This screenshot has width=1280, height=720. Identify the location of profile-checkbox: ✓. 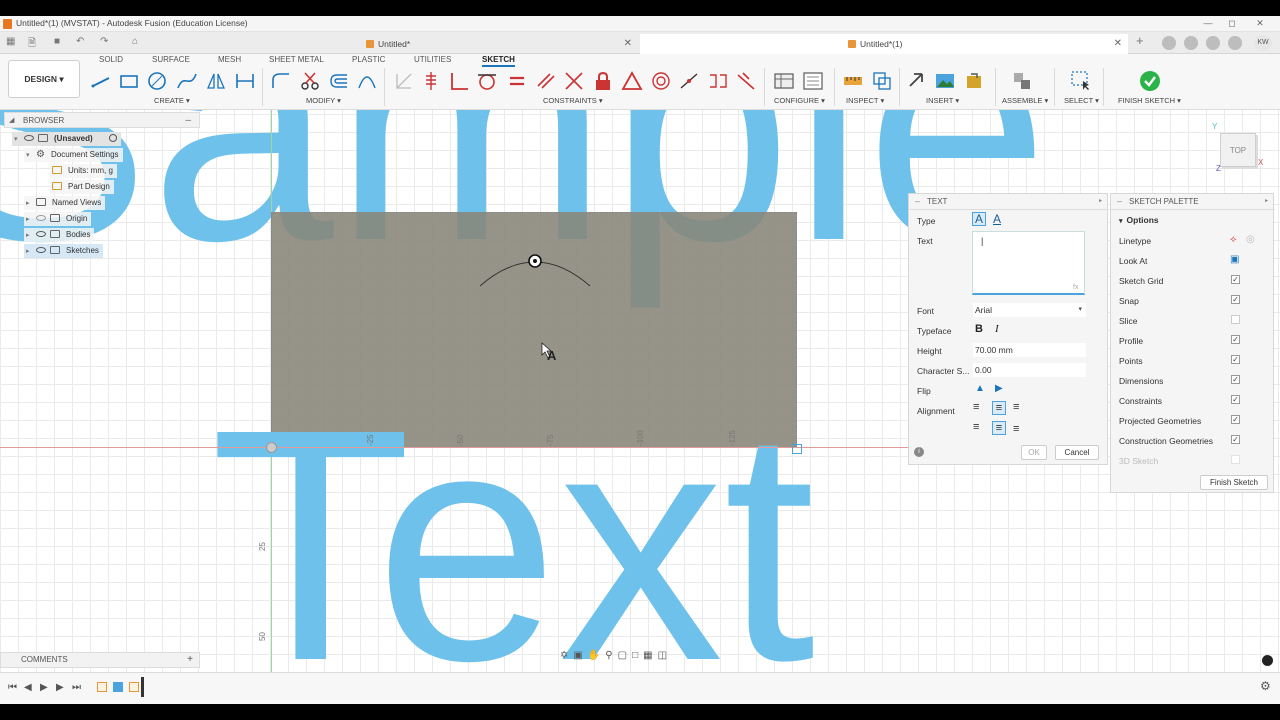
(1235, 339).